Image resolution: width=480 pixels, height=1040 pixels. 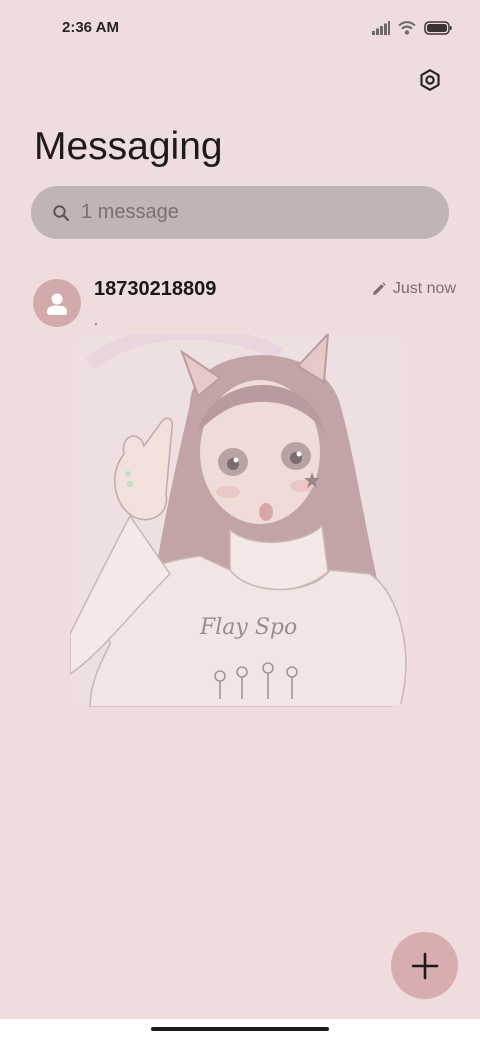 I want to click on new-message-button, so click(x=424, y=965).